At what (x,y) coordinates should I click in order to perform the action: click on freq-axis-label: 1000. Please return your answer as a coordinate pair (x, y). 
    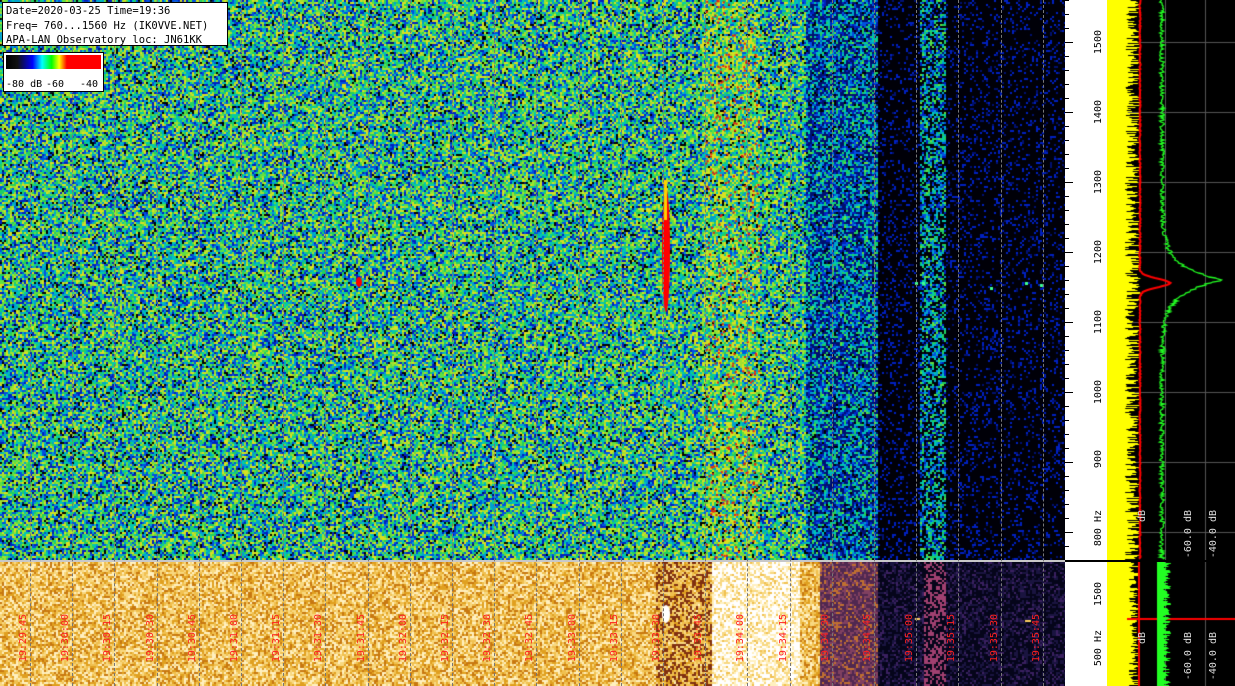
    Looking at the image, I should click on (1098, 392).